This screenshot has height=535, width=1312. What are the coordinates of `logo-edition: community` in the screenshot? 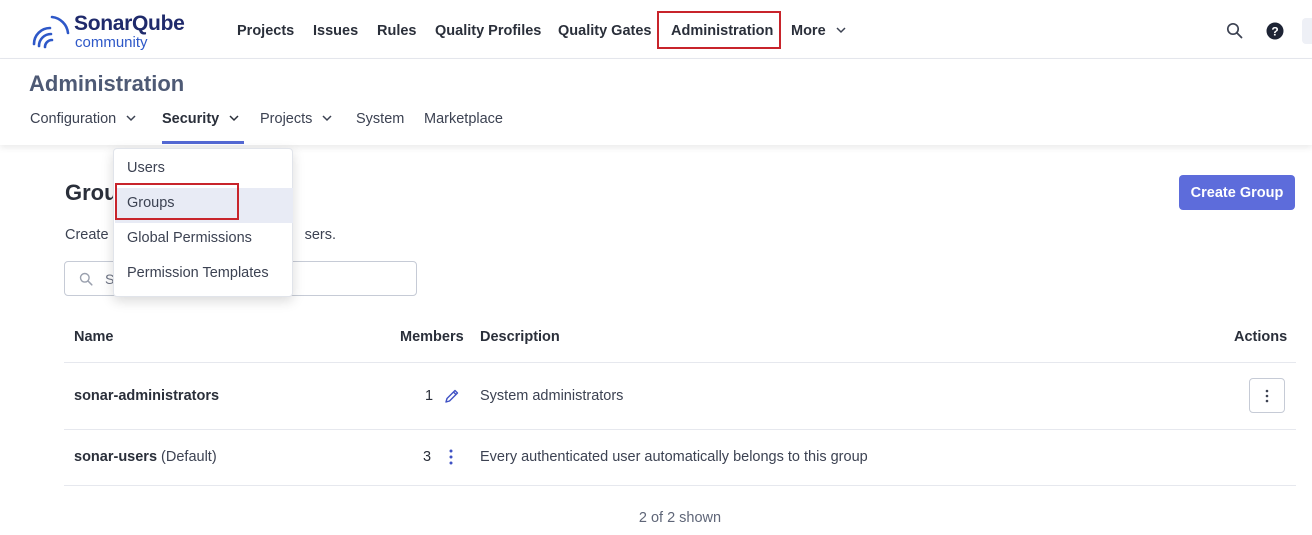 It's located at (111, 42).